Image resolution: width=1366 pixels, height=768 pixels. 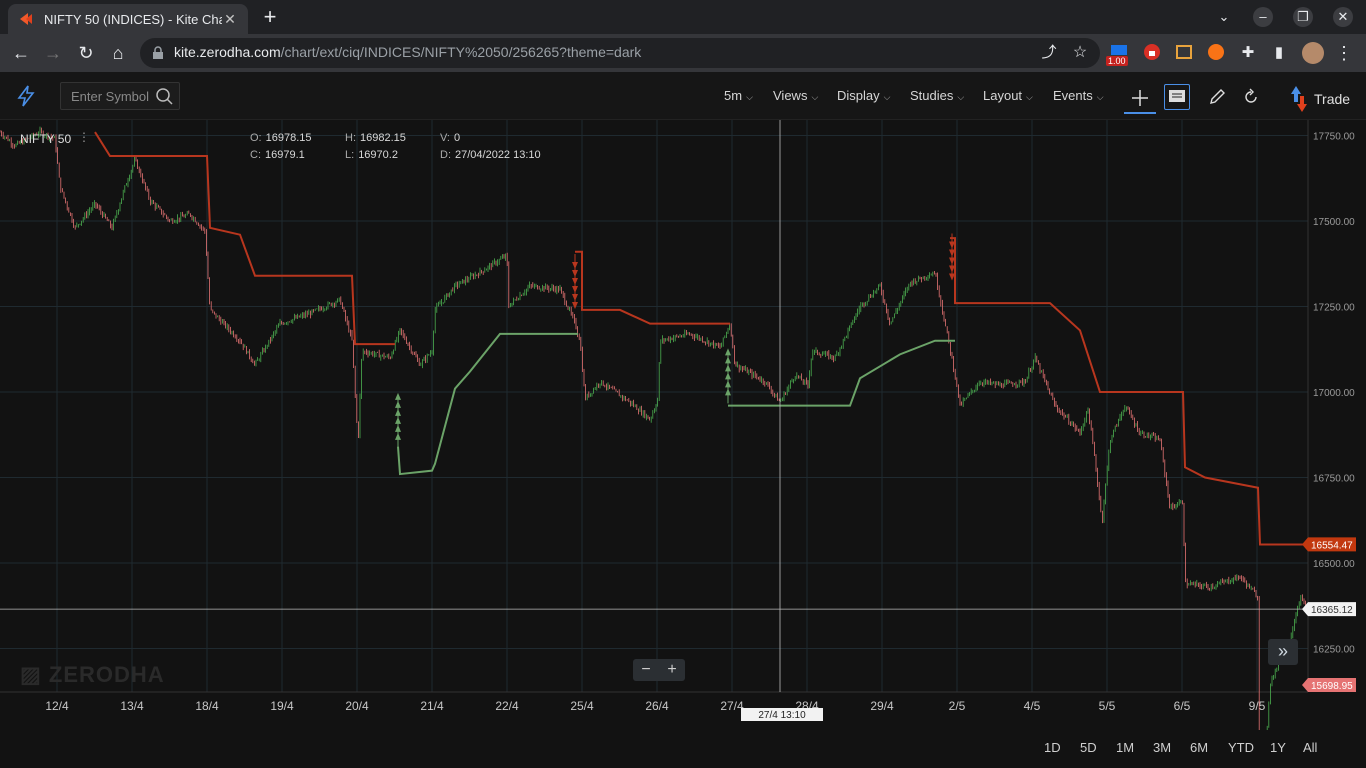 I want to click on zoom-out-button: −, so click(x=645, y=670).